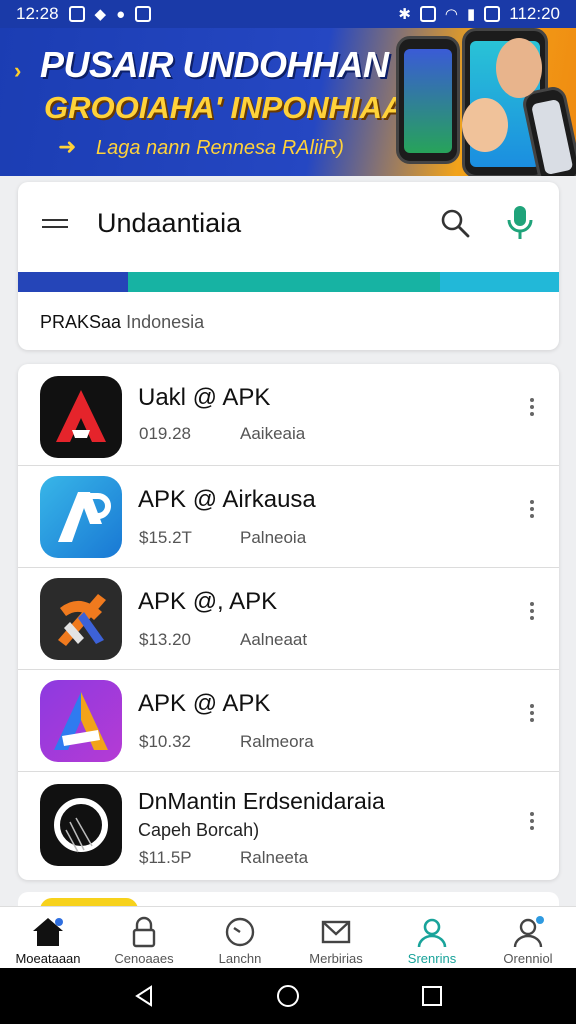 Image resolution: width=576 pixels, height=1024 pixels. What do you see at coordinates (471, 14) in the screenshot?
I see `signal-icon: ▮` at bounding box center [471, 14].